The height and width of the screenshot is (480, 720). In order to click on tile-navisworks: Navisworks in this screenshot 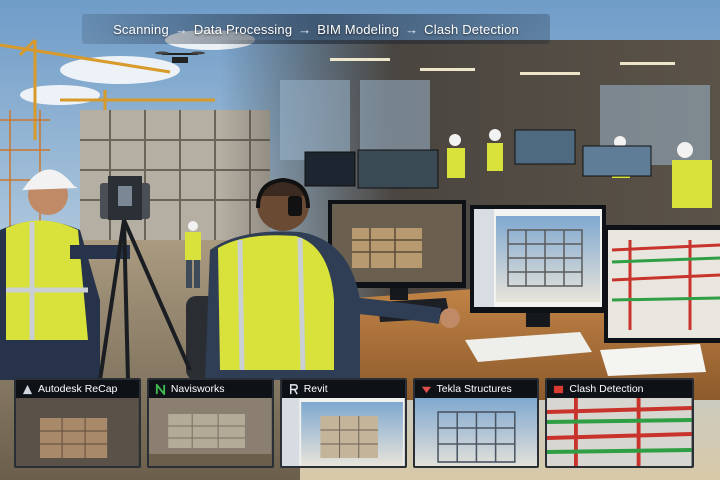, I will do `click(210, 423)`.